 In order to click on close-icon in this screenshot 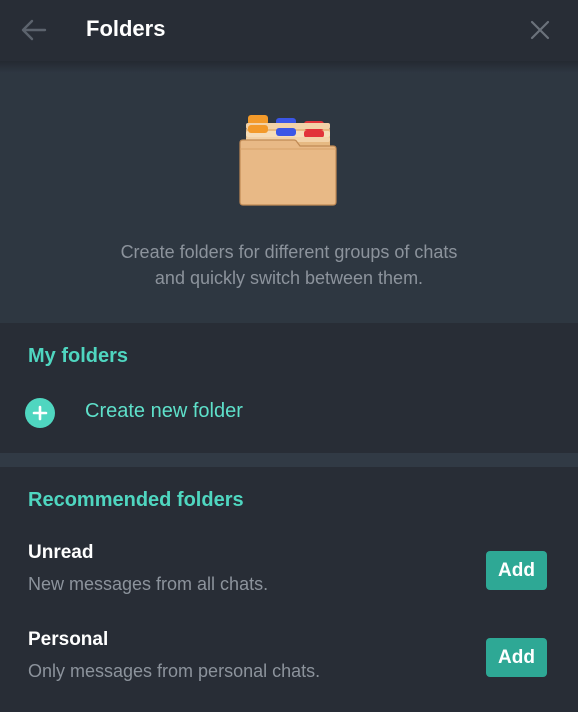, I will do `click(540, 30)`.